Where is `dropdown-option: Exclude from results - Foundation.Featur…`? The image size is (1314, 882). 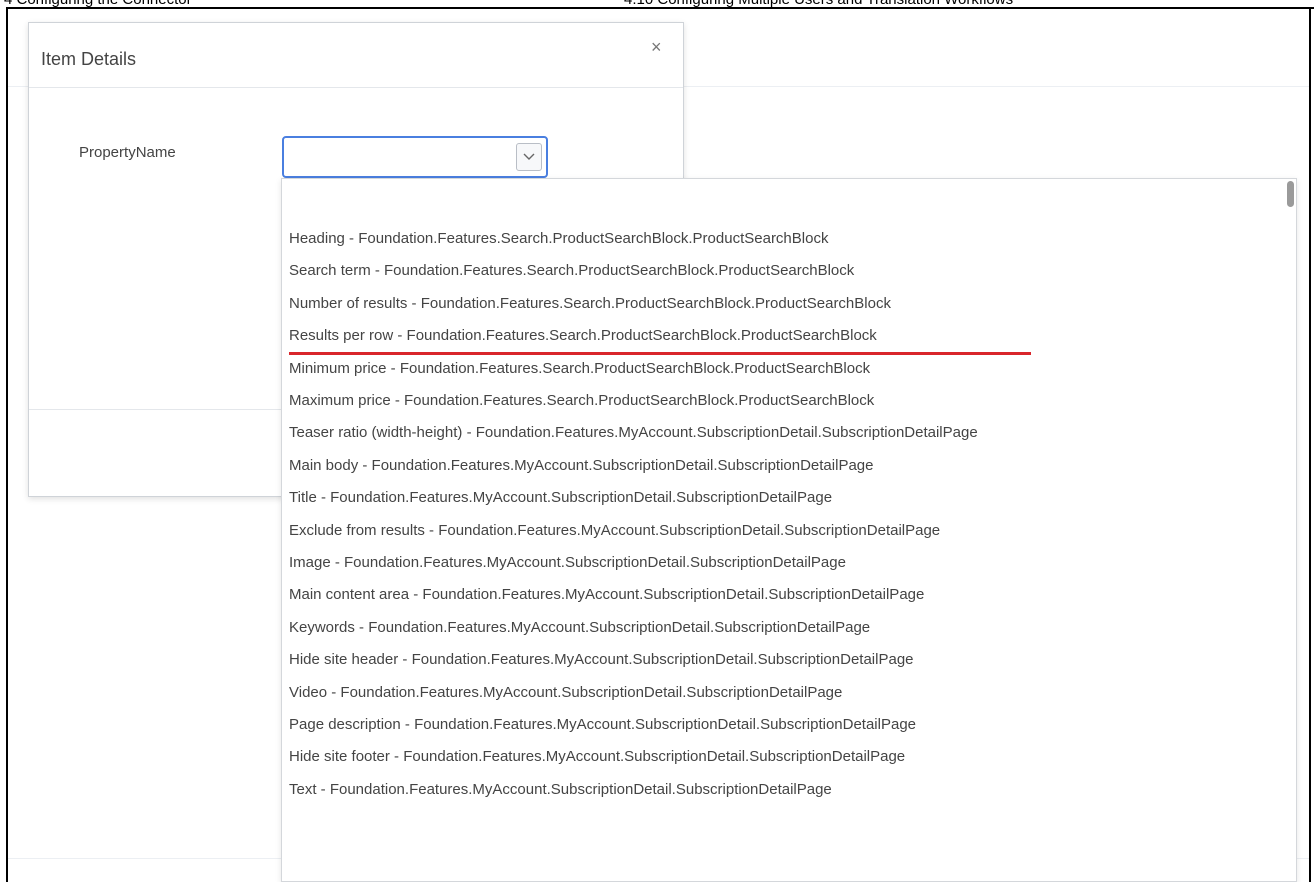 dropdown-option: Exclude from results - Foundation.Featur… is located at coordinates (614, 530).